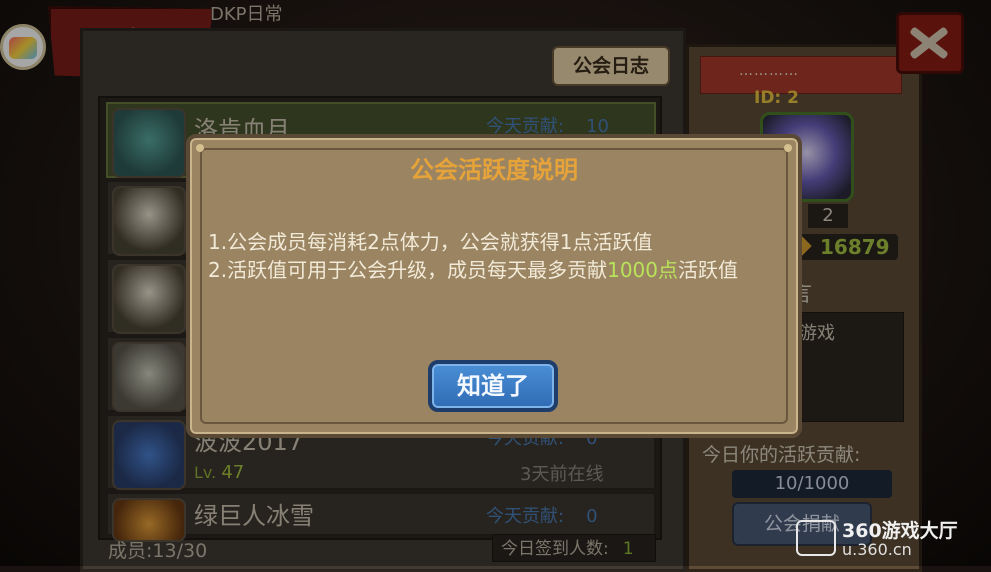 The image size is (991, 572). What do you see at coordinates (494, 170) in the screenshot?
I see `dialog-title: 公会活跃度说明` at bounding box center [494, 170].